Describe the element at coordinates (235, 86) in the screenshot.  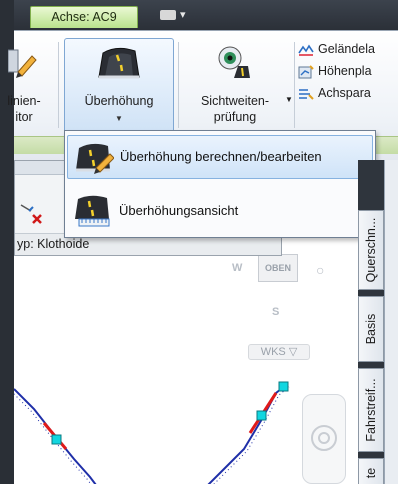
I see `sight-distance-button: Sichtweiten- prüfung` at that location.